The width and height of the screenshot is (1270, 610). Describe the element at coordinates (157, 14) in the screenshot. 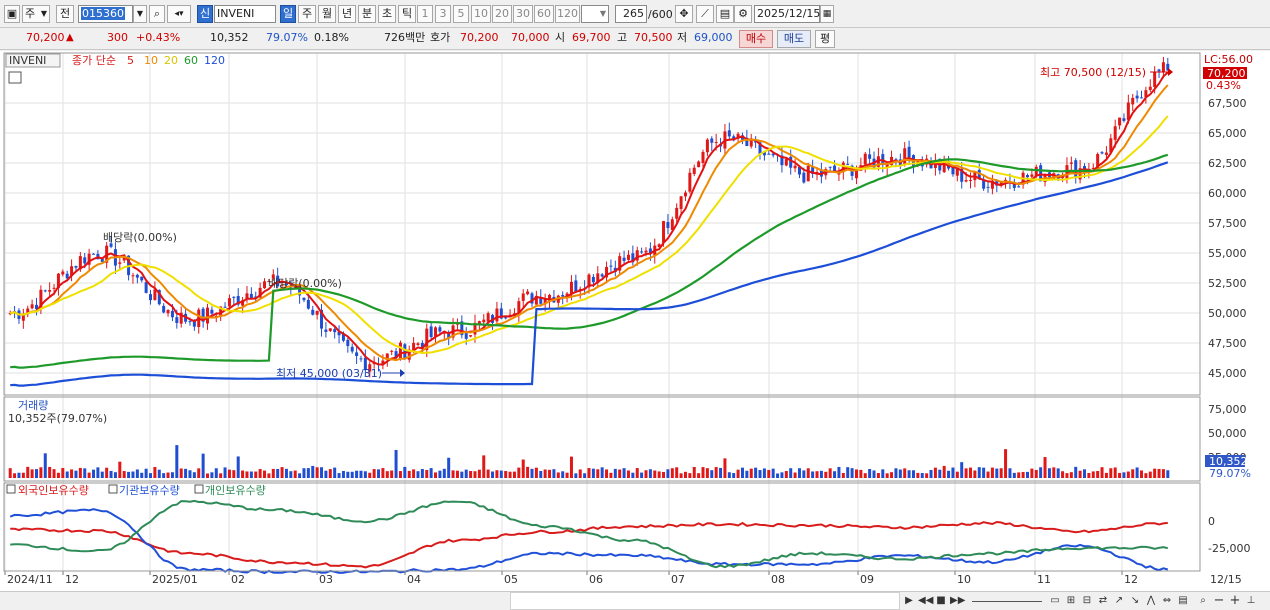

I see `search-icon: ⌕` at that location.